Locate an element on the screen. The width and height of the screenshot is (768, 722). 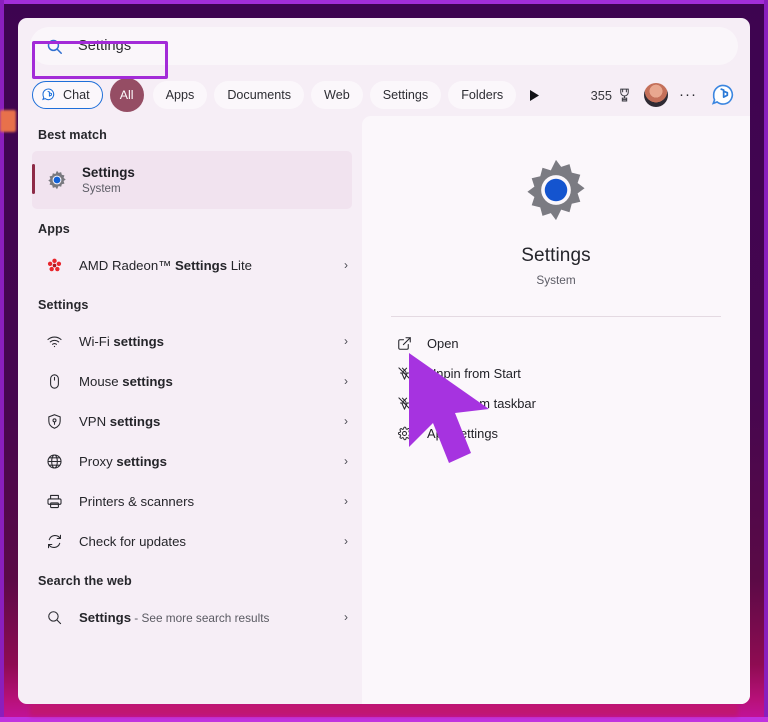
tab-apps-label: Apps is located at coordinates (180, 95).